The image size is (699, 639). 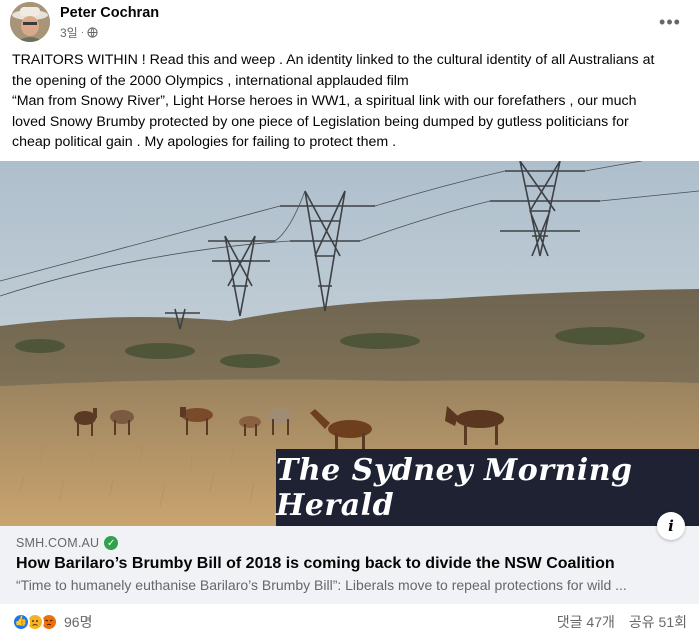 I want to click on author-name: Peter Cochran, so click(x=109, y=13).